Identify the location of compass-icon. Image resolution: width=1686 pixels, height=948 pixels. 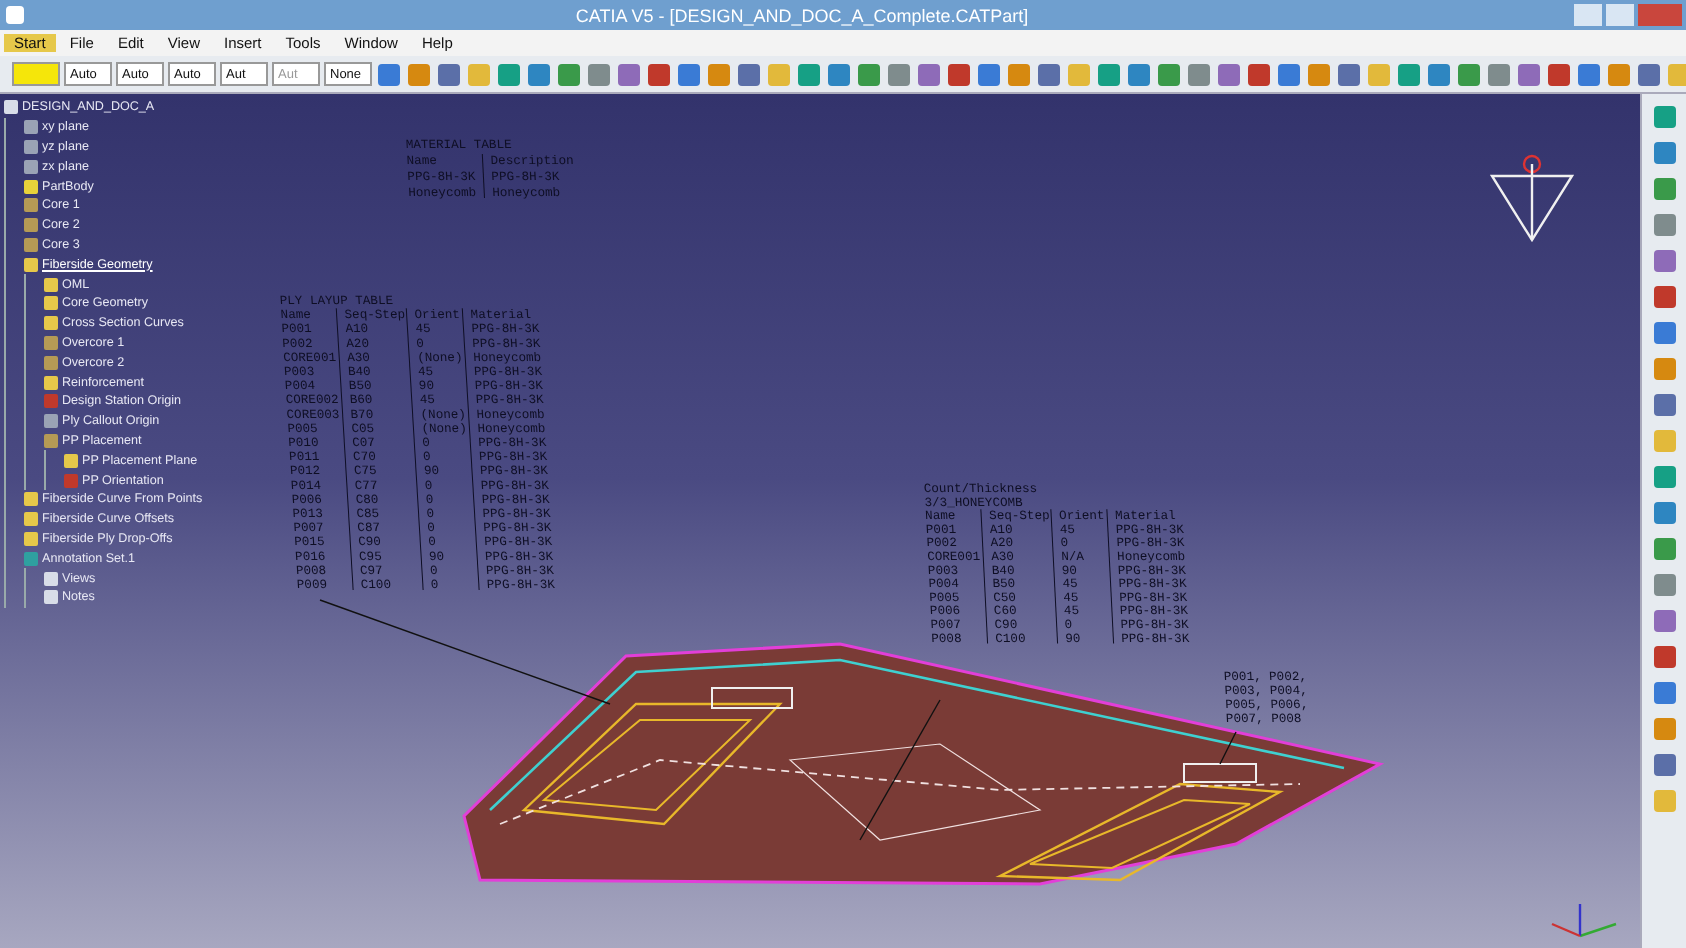
(1532, 198).